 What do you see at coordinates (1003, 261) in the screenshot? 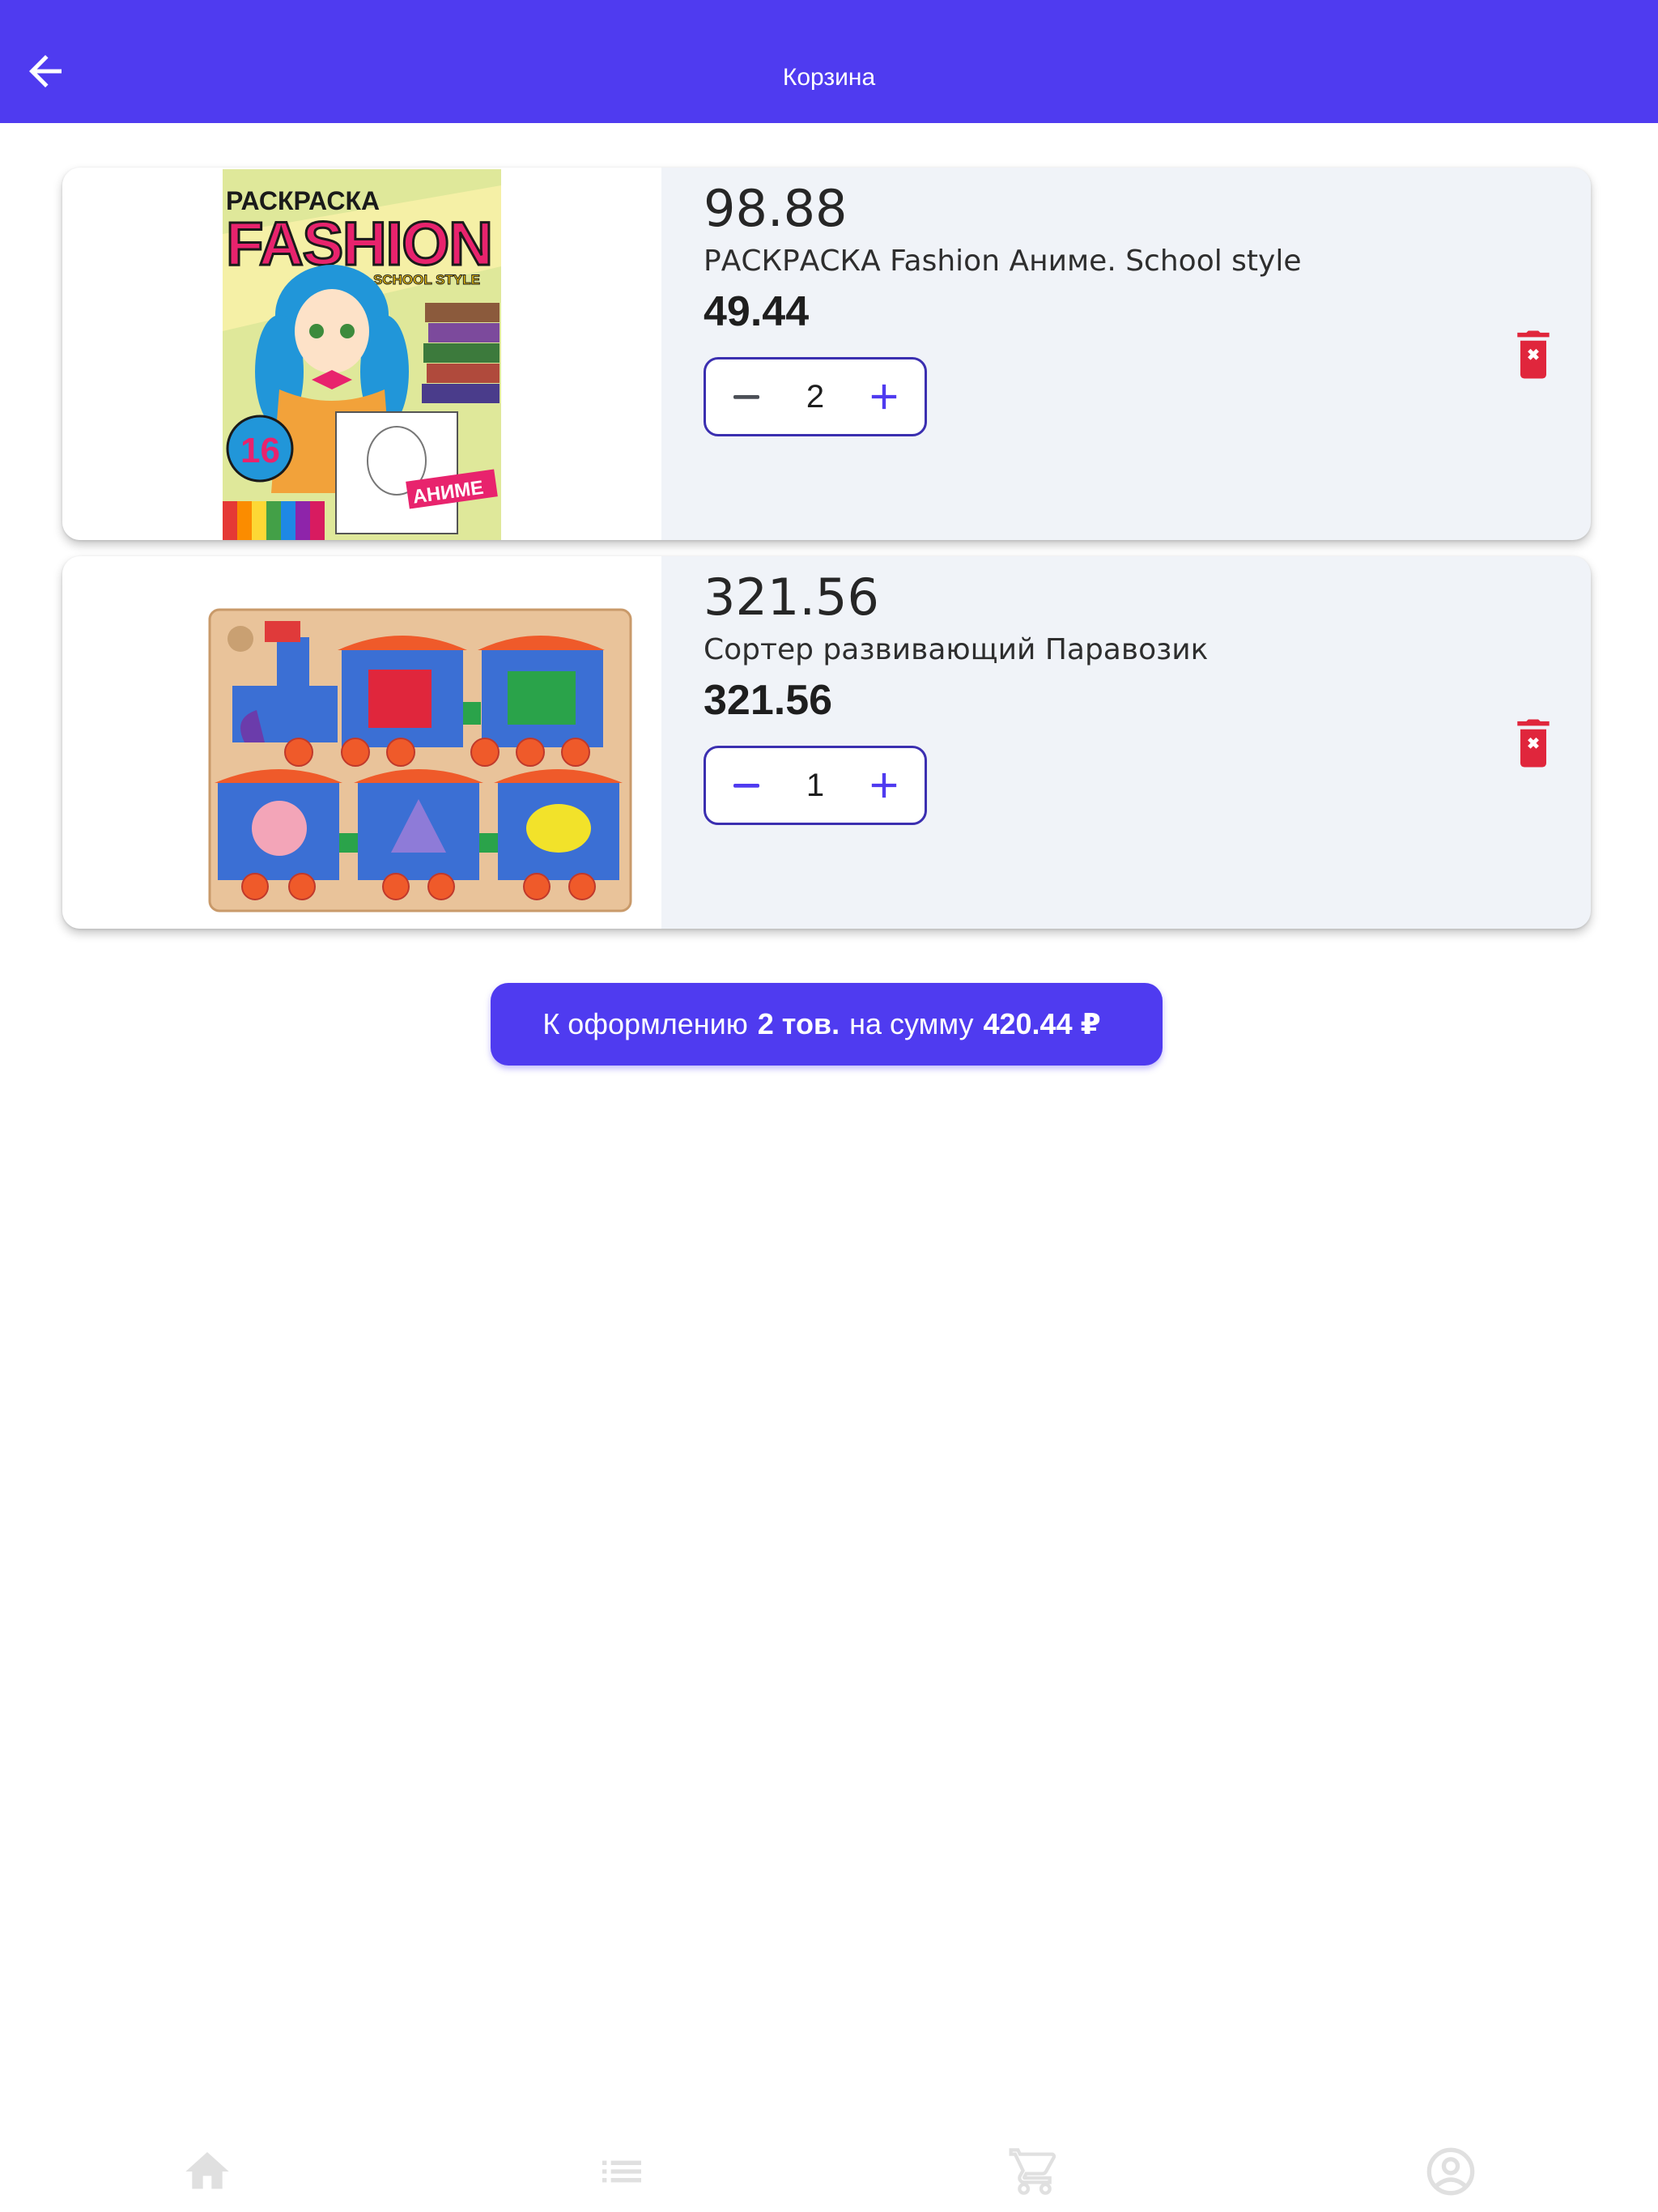
I see `product-name: РАСКРАСКА Fashion Аниме. School style` at bounding box center [1003, 261].